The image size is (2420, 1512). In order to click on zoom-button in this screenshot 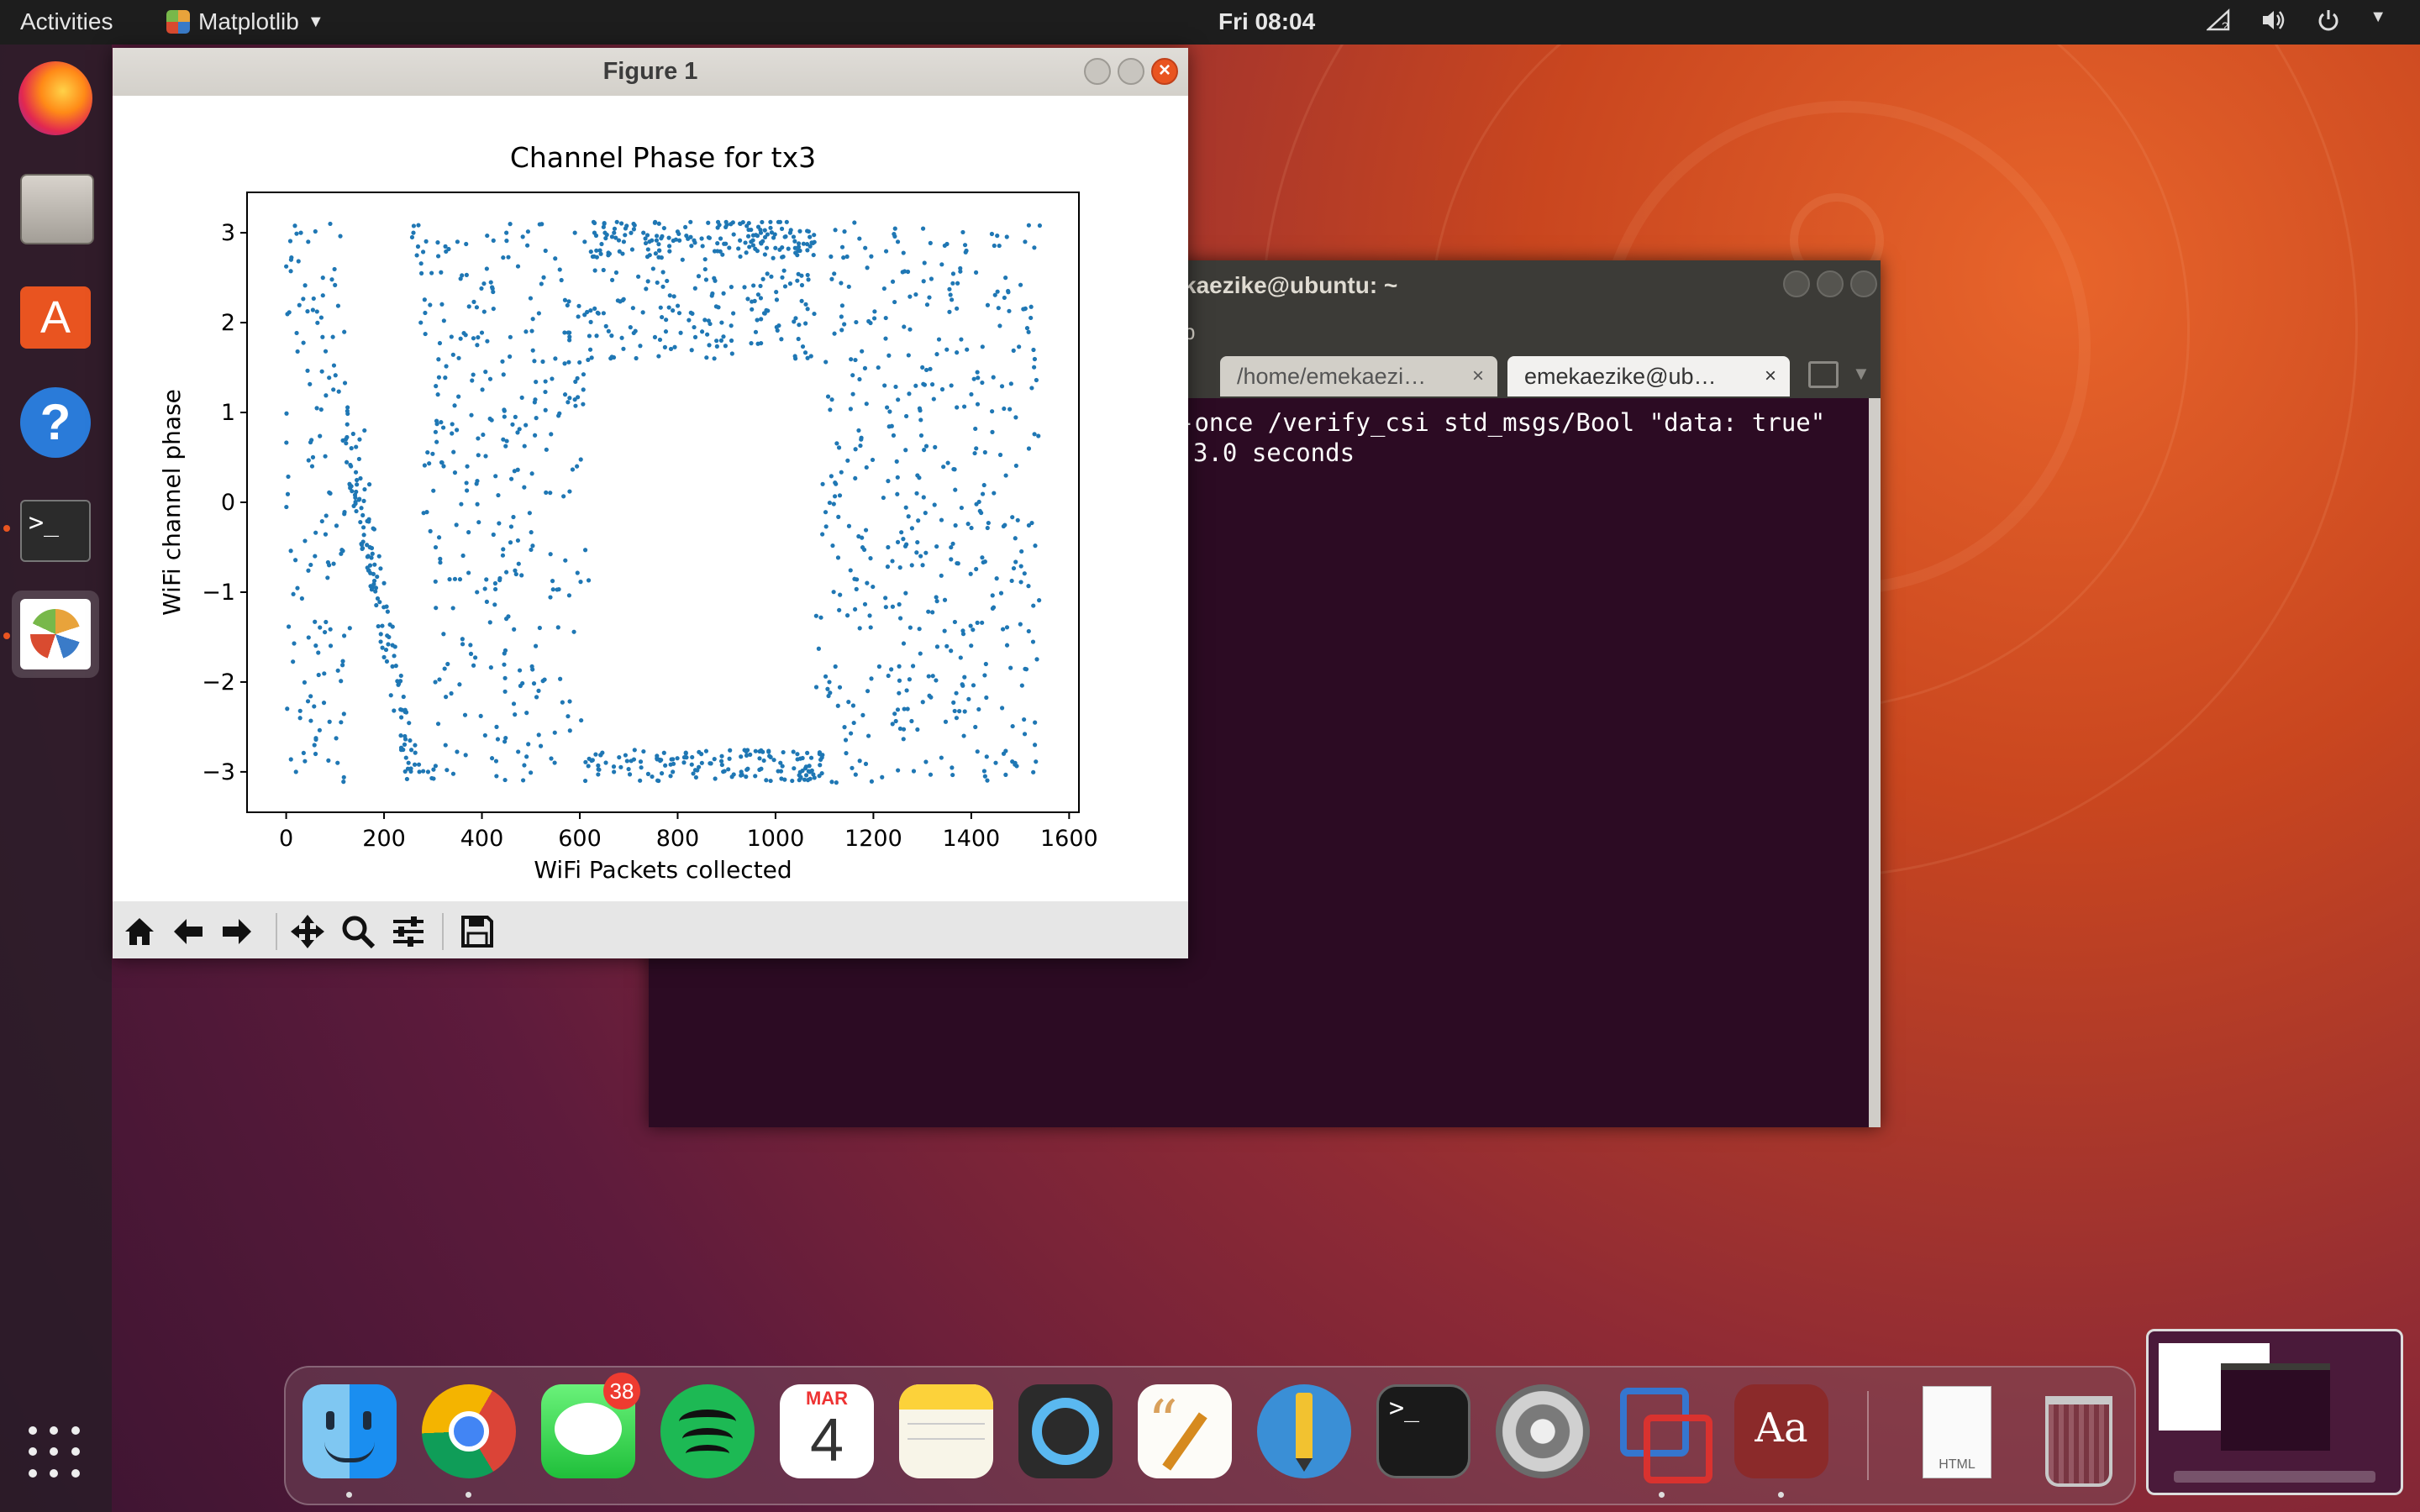, I will do `click(358, 931)`.